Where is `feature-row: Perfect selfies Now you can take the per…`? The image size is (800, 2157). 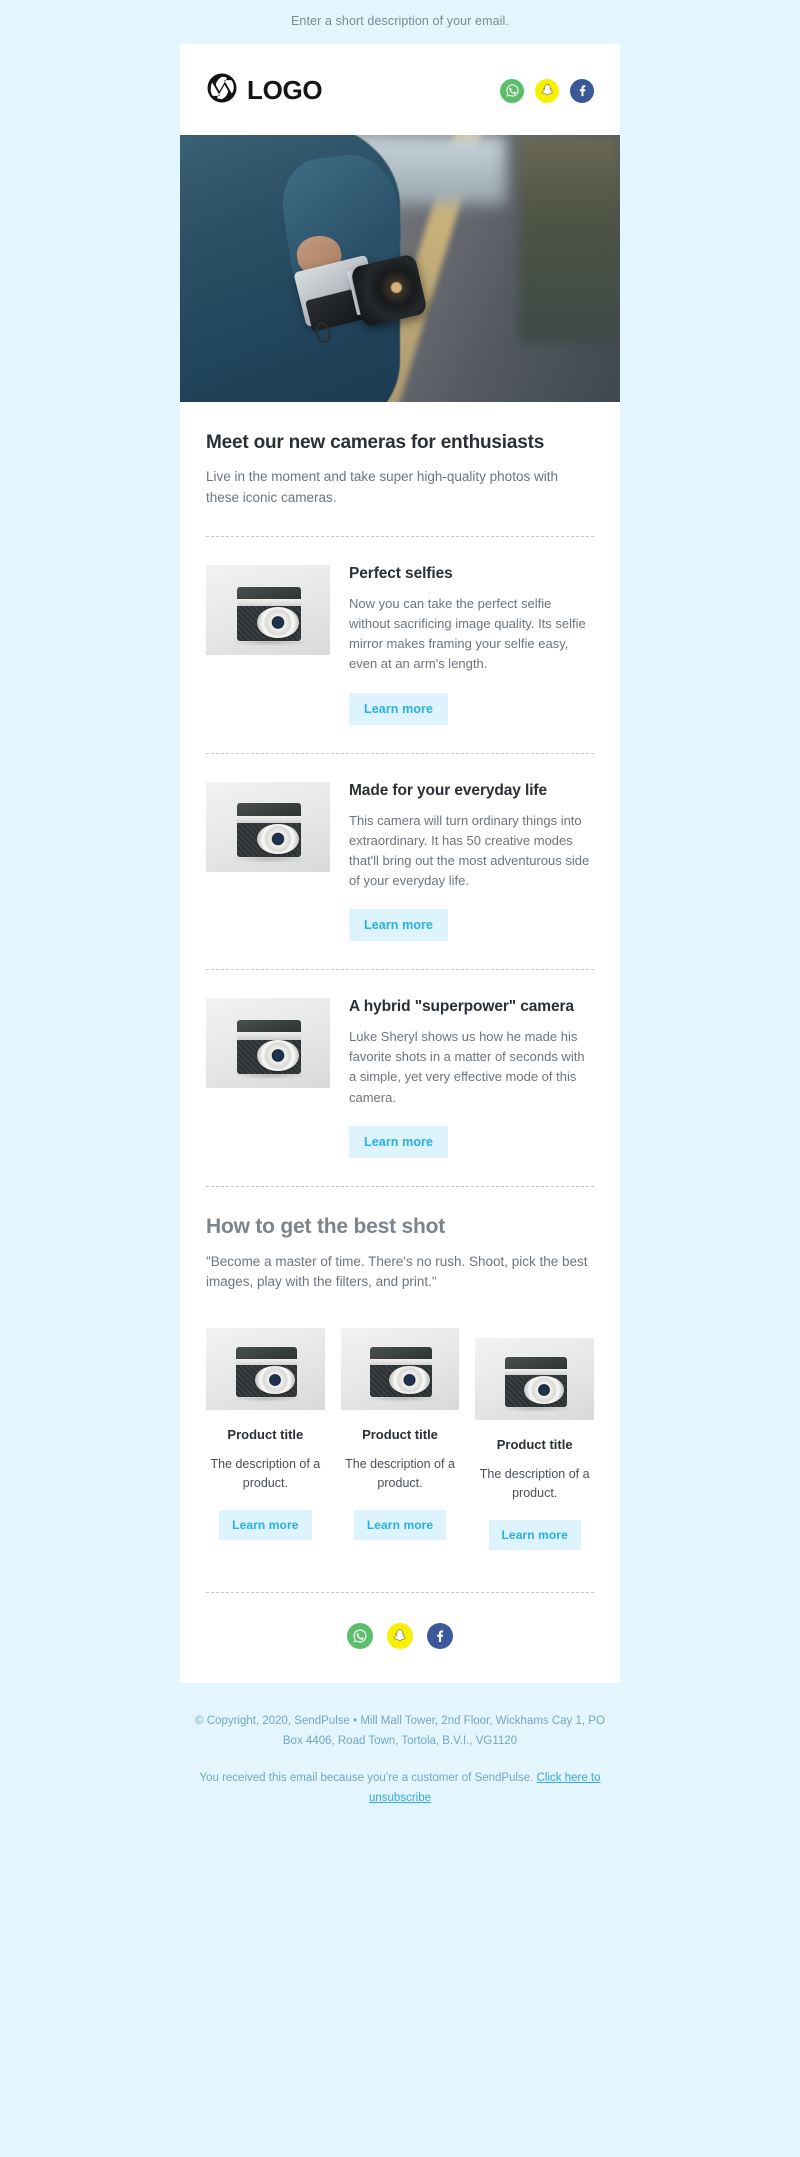 feature-row: Perfect selfies Now you can take the per… is located at coordinates (400, 645).